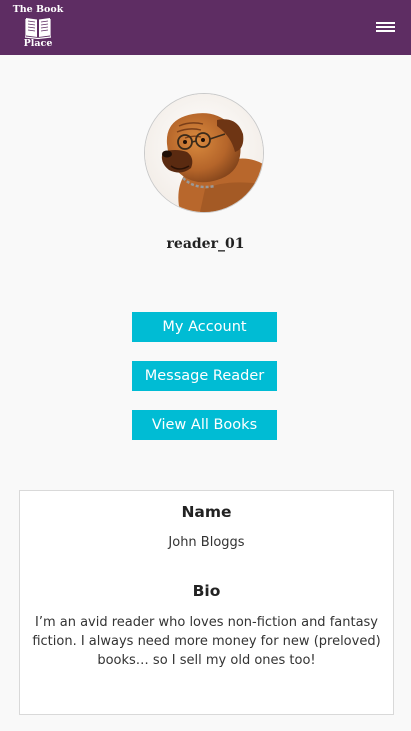 The image size is (411, 731). I want to click on my-account-button: My Account, so click(204, 327).